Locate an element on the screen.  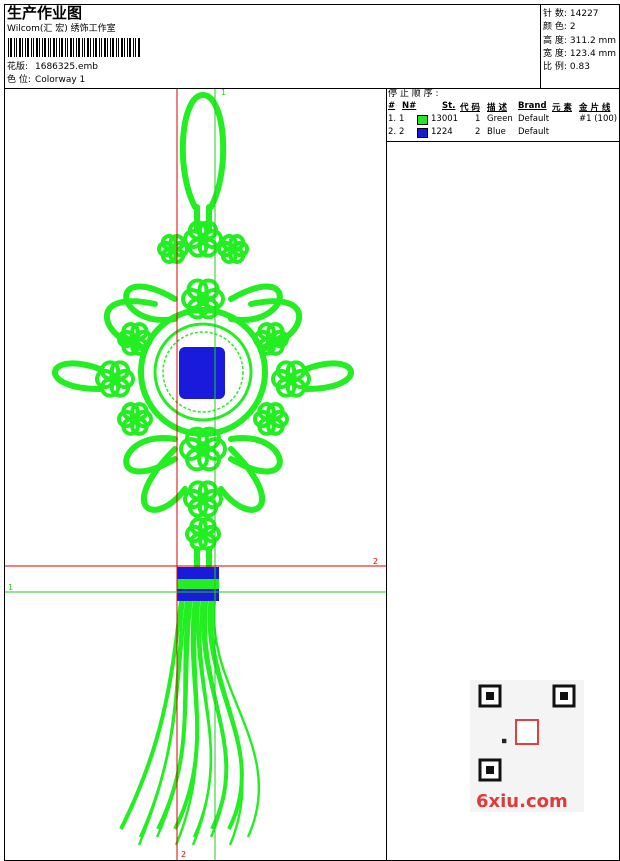
petal-bottom-right is located at coordinates (242, 479).